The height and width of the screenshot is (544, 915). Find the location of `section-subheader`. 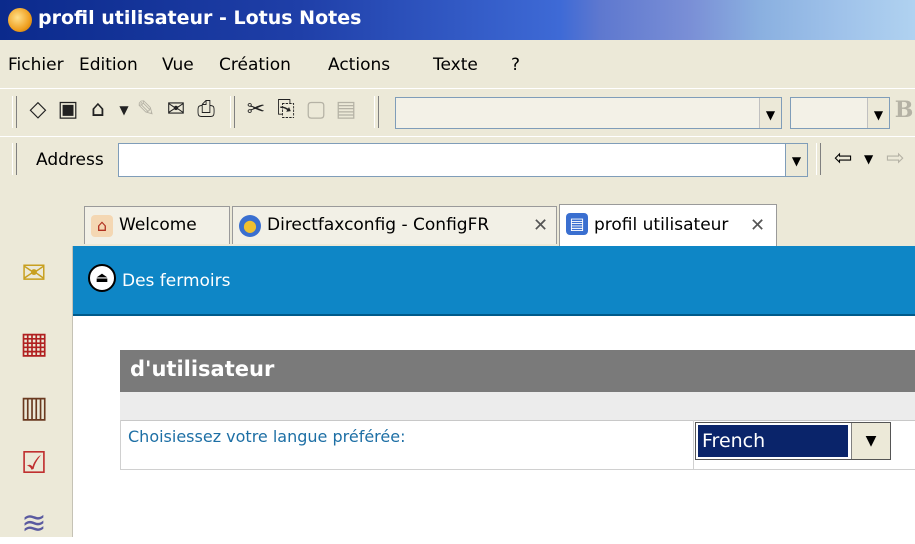

section-subheader is located at coordinates (517, 406).